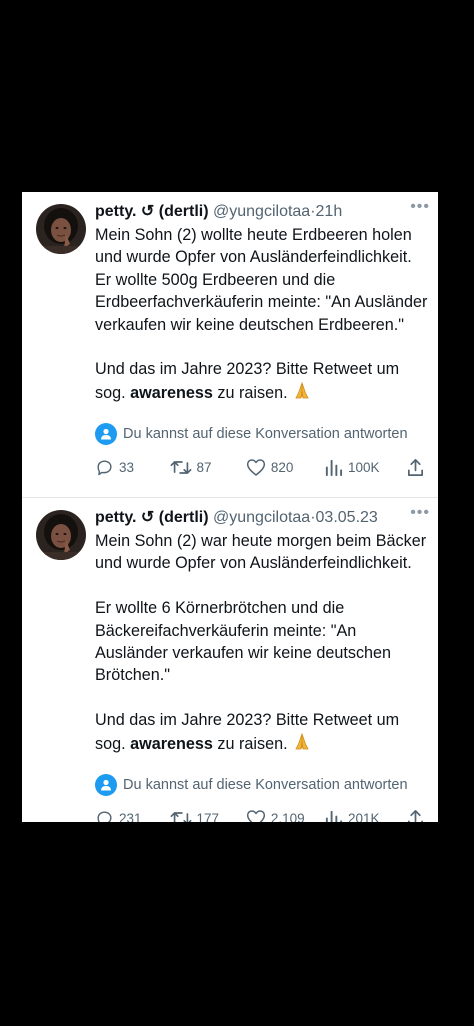 This screenshot has width=474, height=1026. I want to click on reply-button: 231, so click(132, 815).